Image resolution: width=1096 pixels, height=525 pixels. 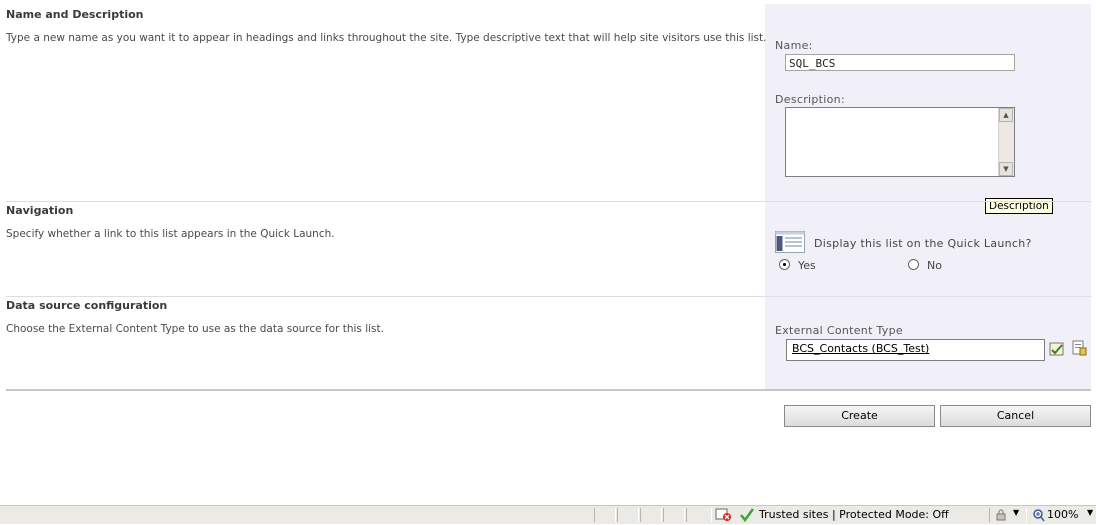 I want to click on section-title-navigation: Navigation, so click(x=40, y=210).